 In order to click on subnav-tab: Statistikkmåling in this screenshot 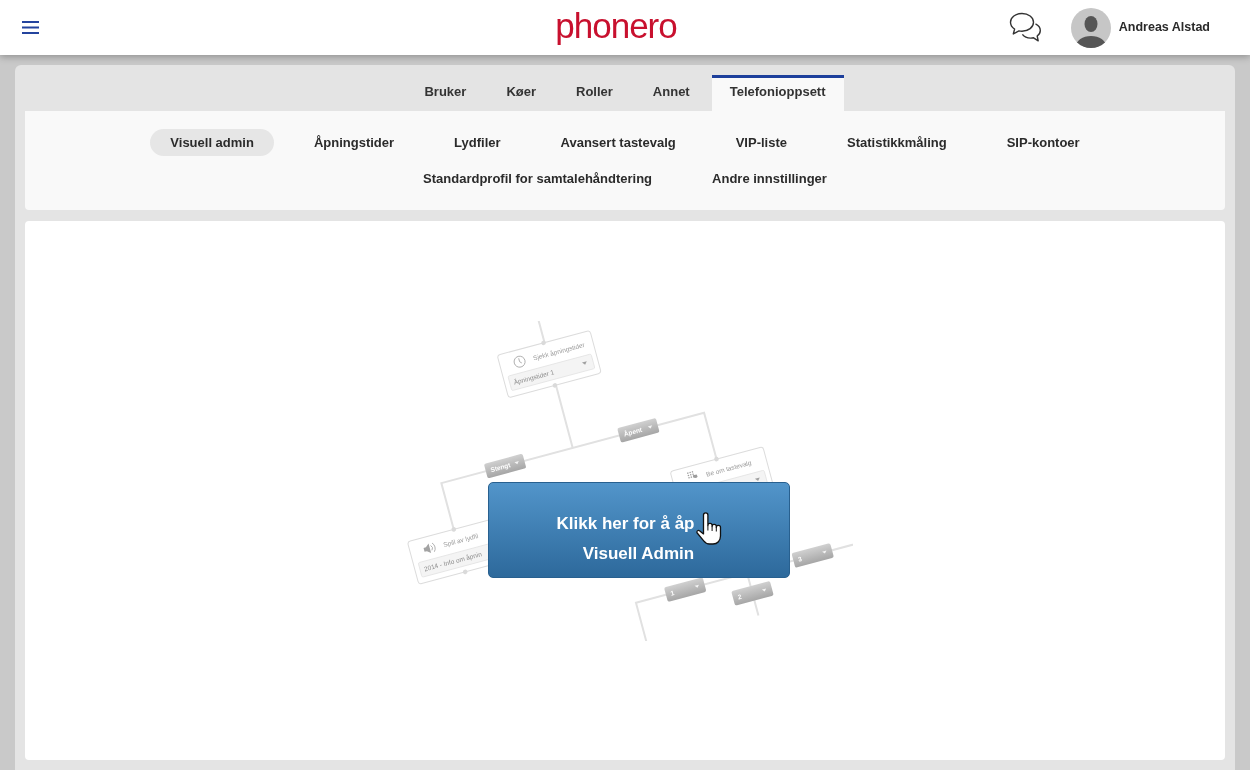, I will do `click(897, 142)`.